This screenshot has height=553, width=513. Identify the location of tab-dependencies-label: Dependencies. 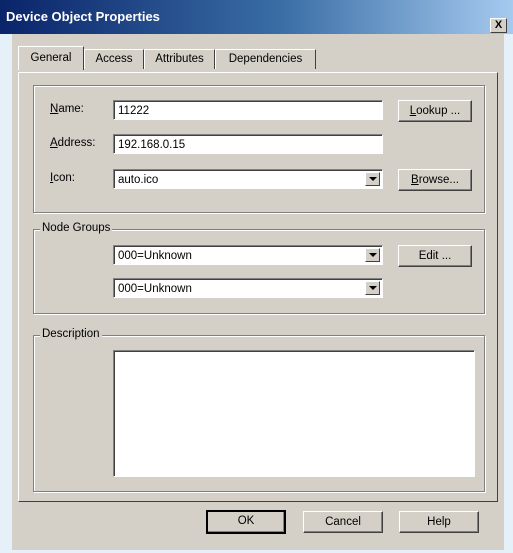
(265, 59).